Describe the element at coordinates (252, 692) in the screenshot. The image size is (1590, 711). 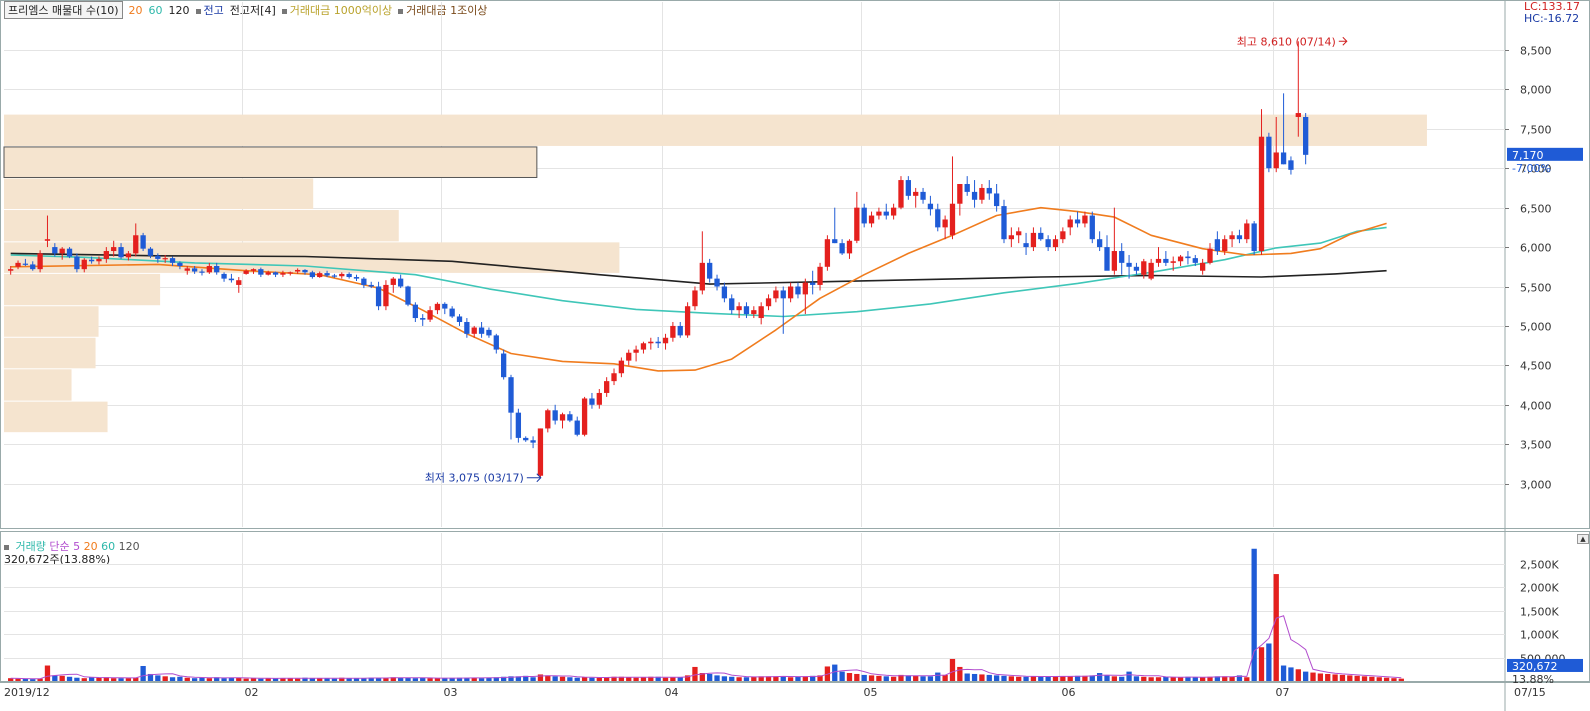
I see `date-tick-label: 02` at that location.